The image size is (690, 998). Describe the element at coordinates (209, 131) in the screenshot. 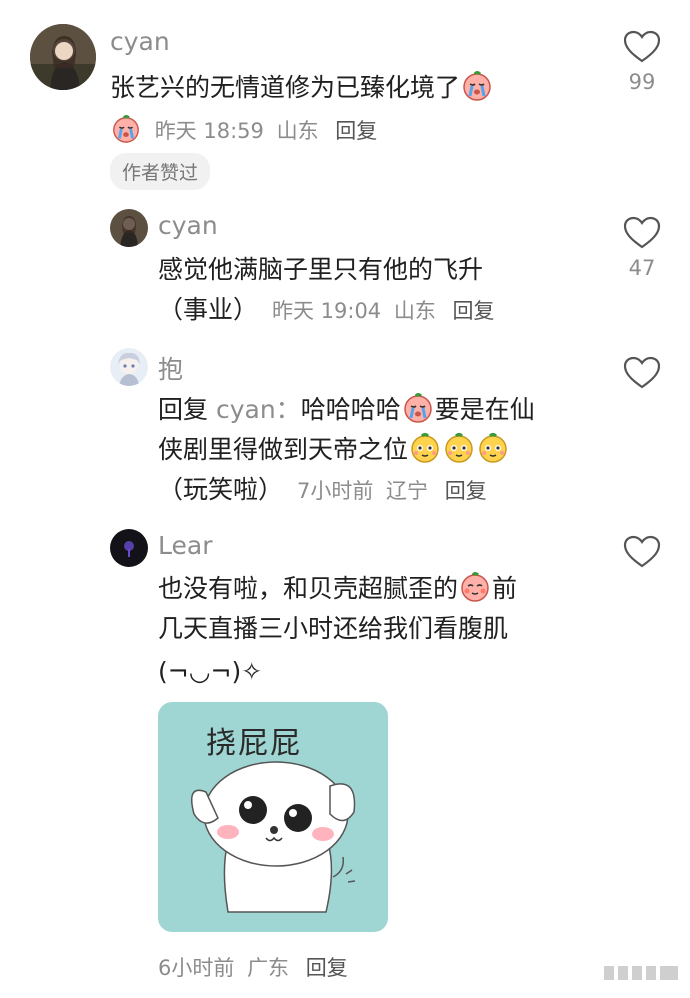

I see `comment-time: 昨天 18:59` at that location.